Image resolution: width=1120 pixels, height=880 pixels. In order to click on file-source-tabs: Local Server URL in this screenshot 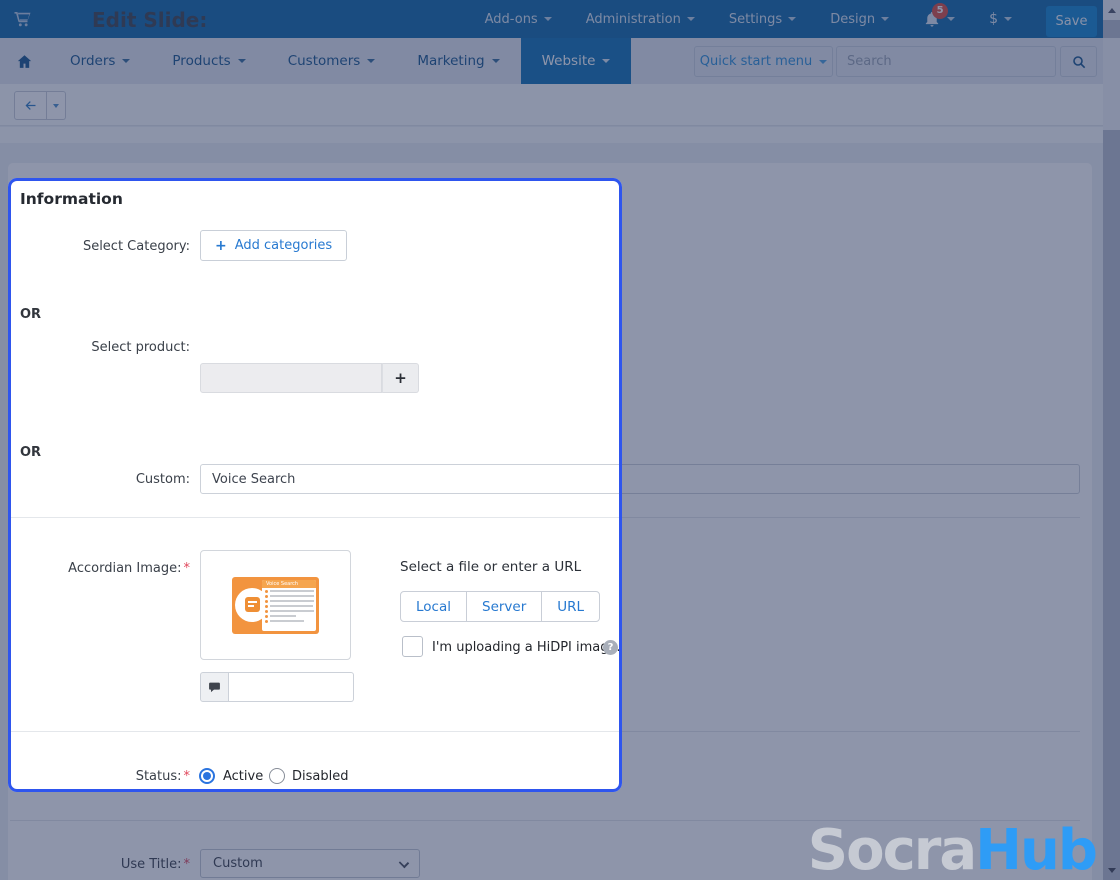, I will do `click(500, 606)`.